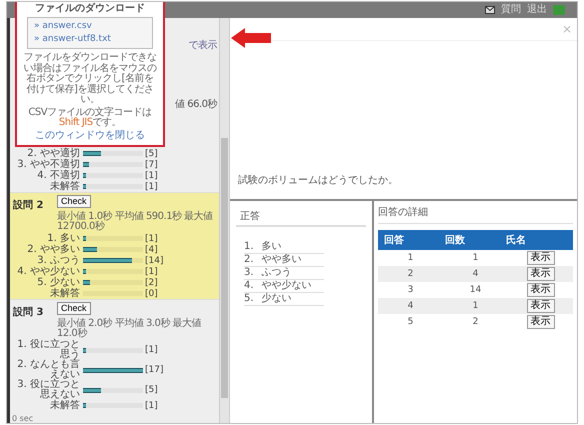  What do you see at coordinates (475, 290) in the screenshot?
I see `table-cell-text: 14` at bounding box center [475, 290].